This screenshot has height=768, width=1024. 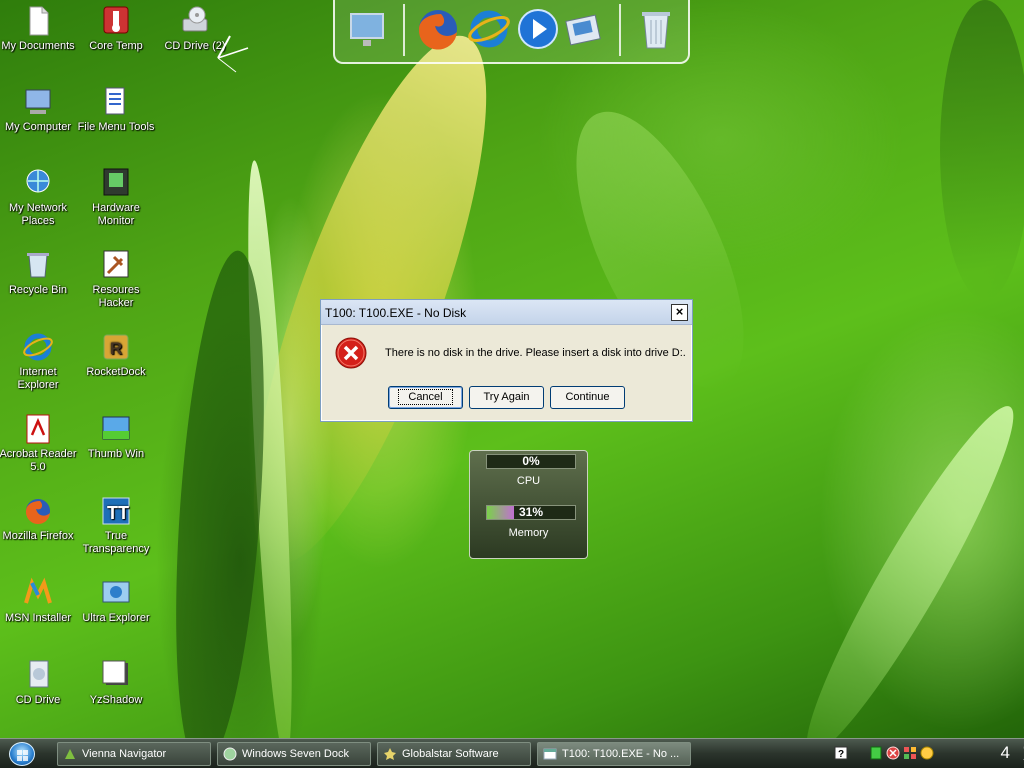 I want to click on help-icon: ?, so click(x=841, y=753).